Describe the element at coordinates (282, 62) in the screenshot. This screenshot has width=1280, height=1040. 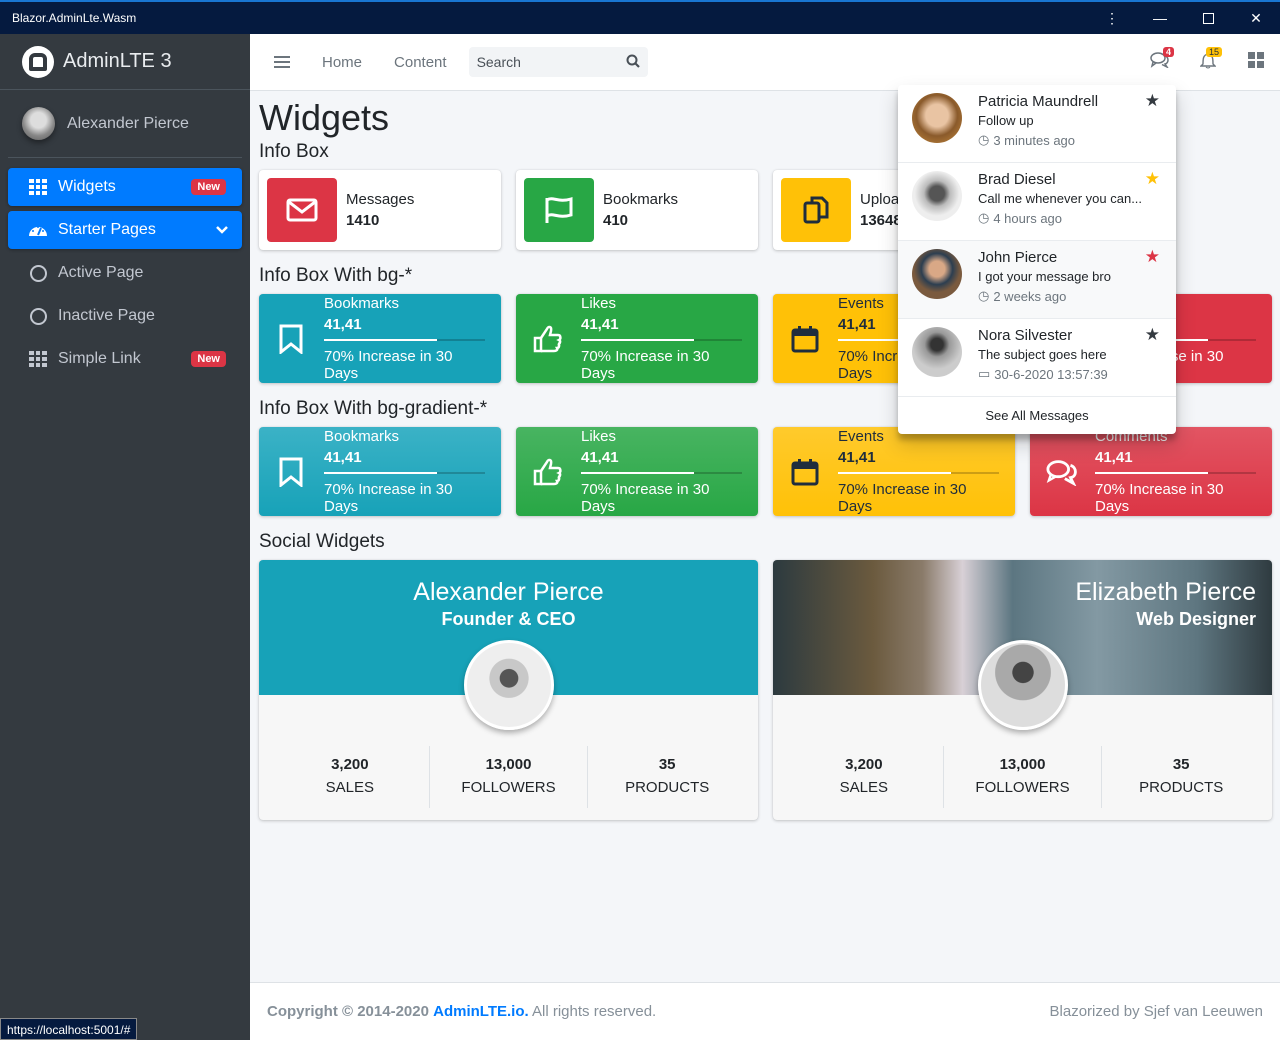
I see `hamburger-menu-icon` at that location.